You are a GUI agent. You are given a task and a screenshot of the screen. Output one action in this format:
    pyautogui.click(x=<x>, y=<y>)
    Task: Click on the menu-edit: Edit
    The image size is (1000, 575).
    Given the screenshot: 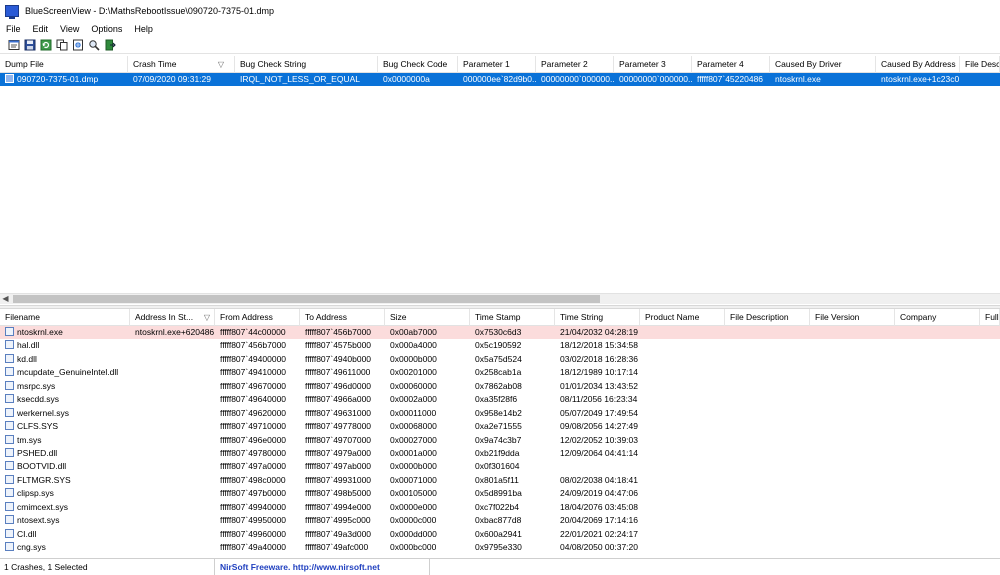 What is the action you would take?
    pyautogui.click(x=41, y=29)
    